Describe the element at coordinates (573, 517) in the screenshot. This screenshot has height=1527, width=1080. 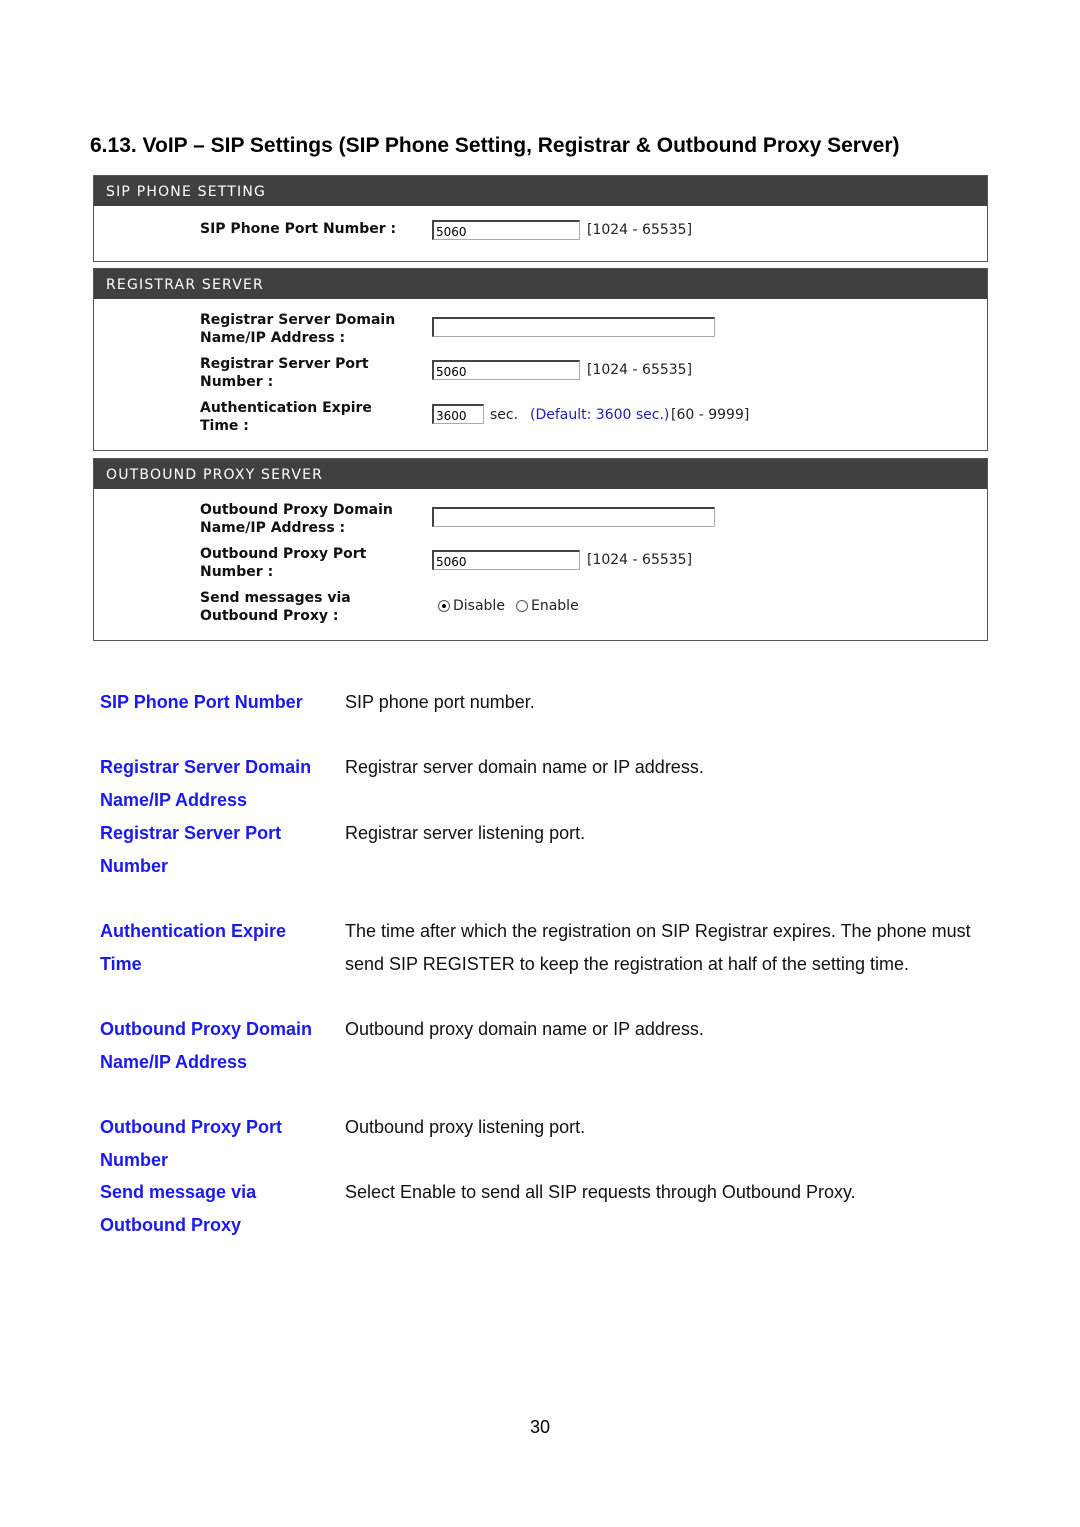
I see `outbound-domain-input` at that location.